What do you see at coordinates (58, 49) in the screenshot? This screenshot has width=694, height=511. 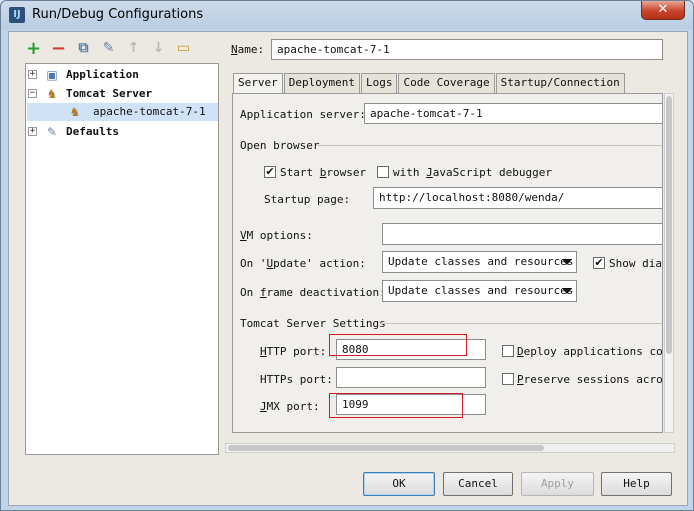 I see `remove-config-button: −` at bounding box center [58, 49].